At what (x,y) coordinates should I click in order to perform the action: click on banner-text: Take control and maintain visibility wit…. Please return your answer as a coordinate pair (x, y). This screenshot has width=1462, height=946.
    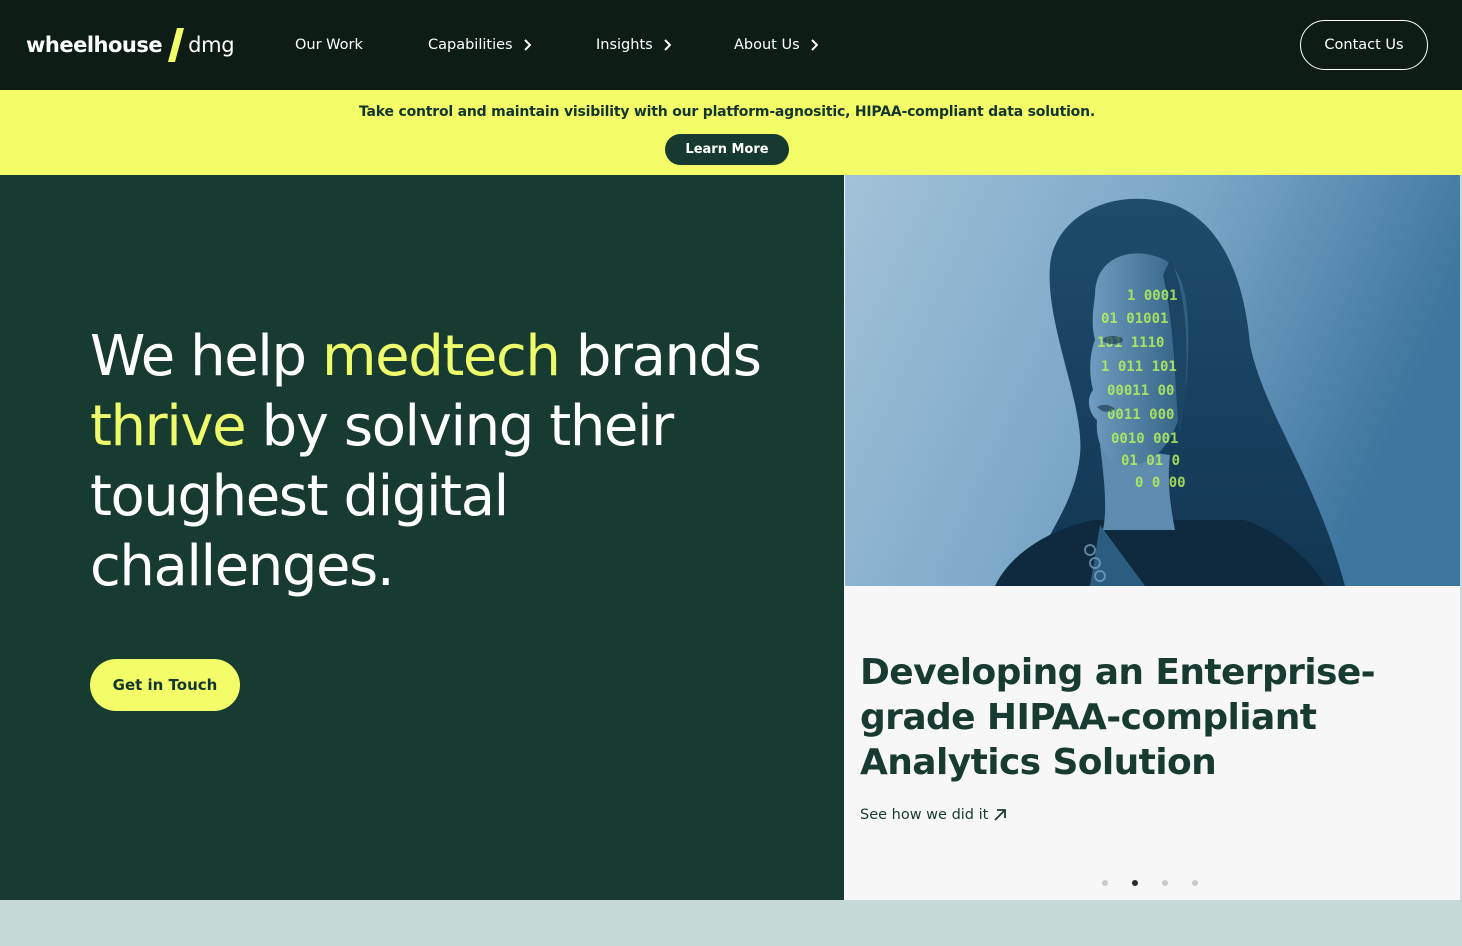
    Looking at the image, I should click on (727, 112).